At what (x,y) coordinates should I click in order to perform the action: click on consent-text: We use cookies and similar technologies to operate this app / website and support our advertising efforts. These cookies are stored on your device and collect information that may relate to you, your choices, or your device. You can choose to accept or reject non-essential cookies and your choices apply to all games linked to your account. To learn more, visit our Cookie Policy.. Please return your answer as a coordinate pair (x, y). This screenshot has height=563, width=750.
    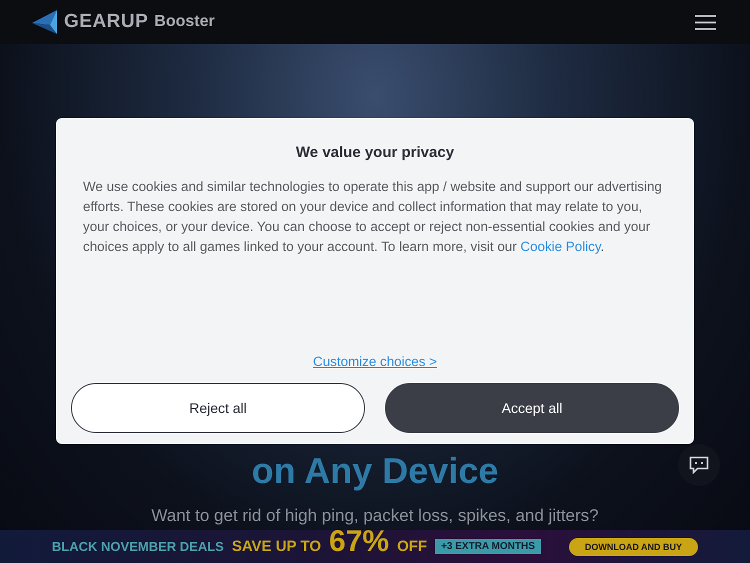
    Looking at the image, I should click on (373, 217).